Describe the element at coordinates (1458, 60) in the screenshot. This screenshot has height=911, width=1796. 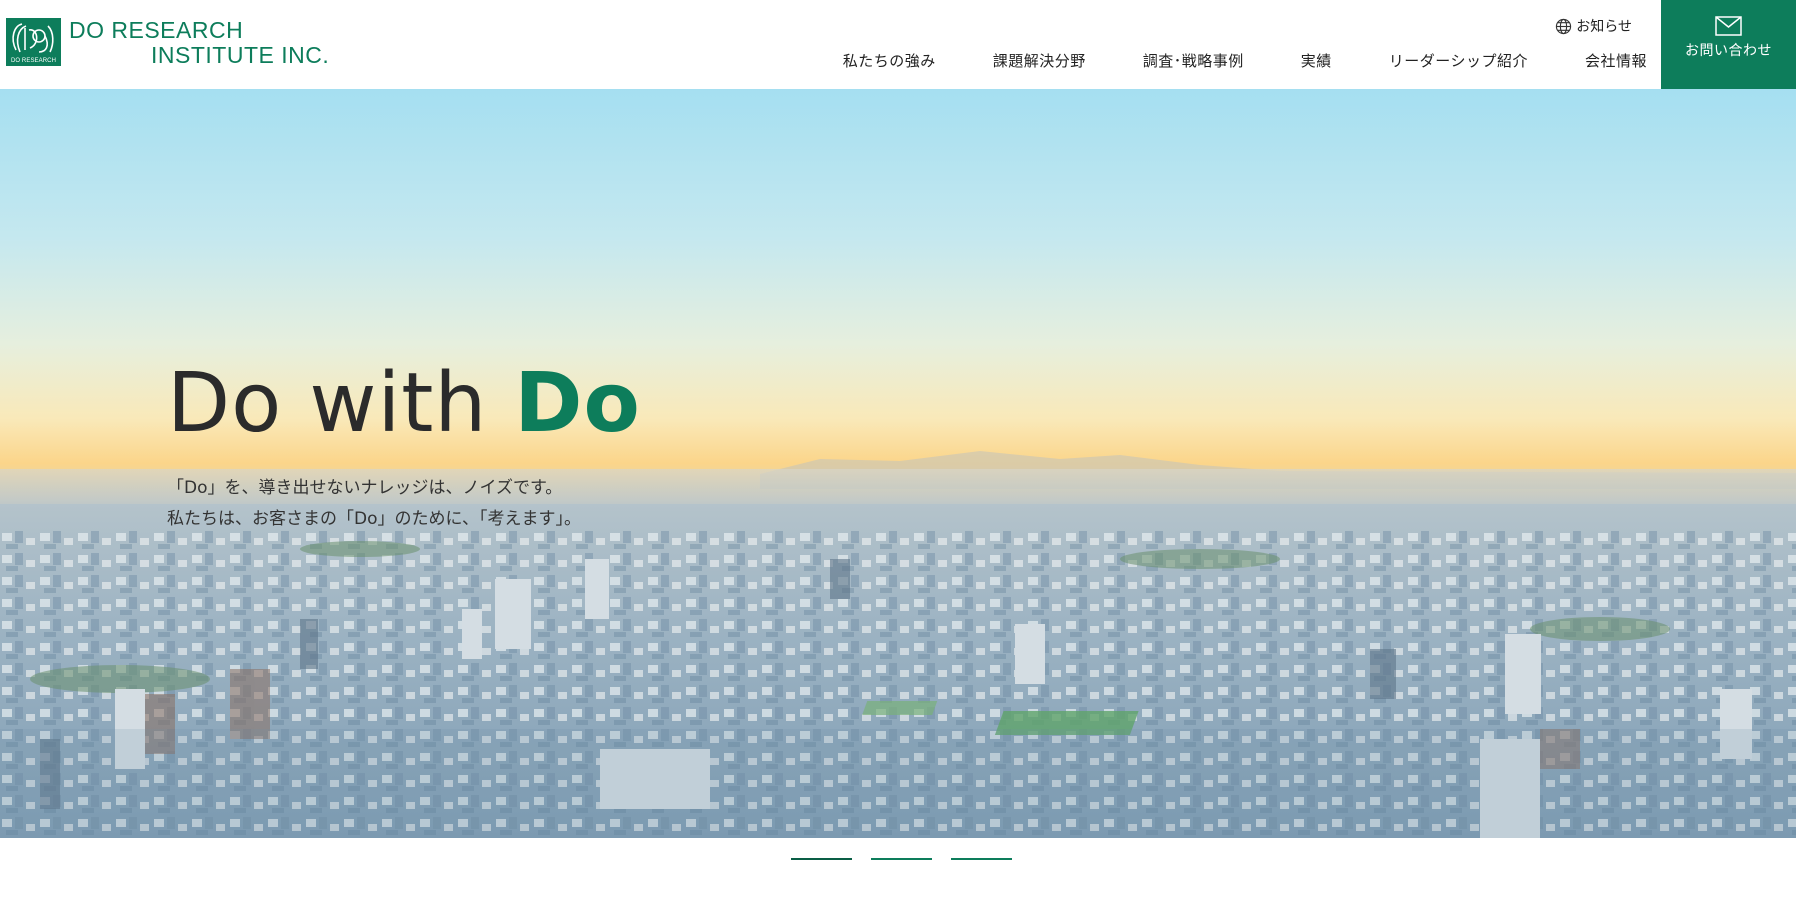
I see `nav-item-leadership: リーダーシップ紹介` at that location.